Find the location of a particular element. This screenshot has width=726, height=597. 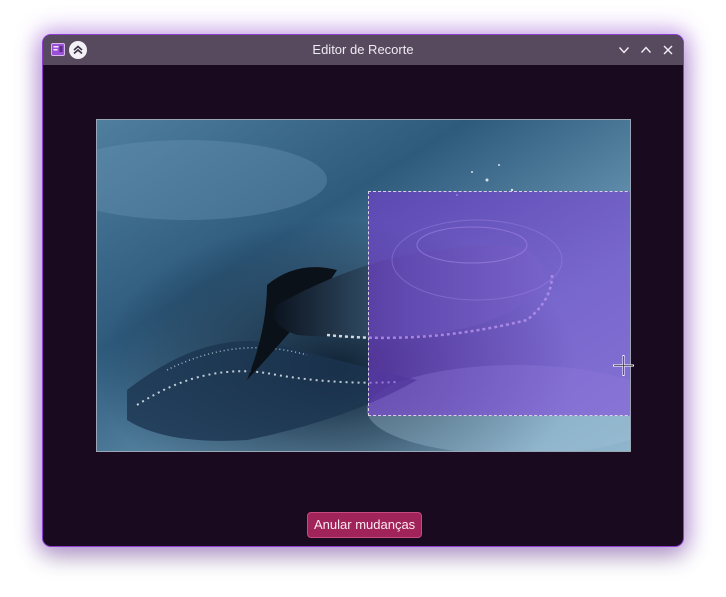

minimize-icon is located at coordinates (624, 50).